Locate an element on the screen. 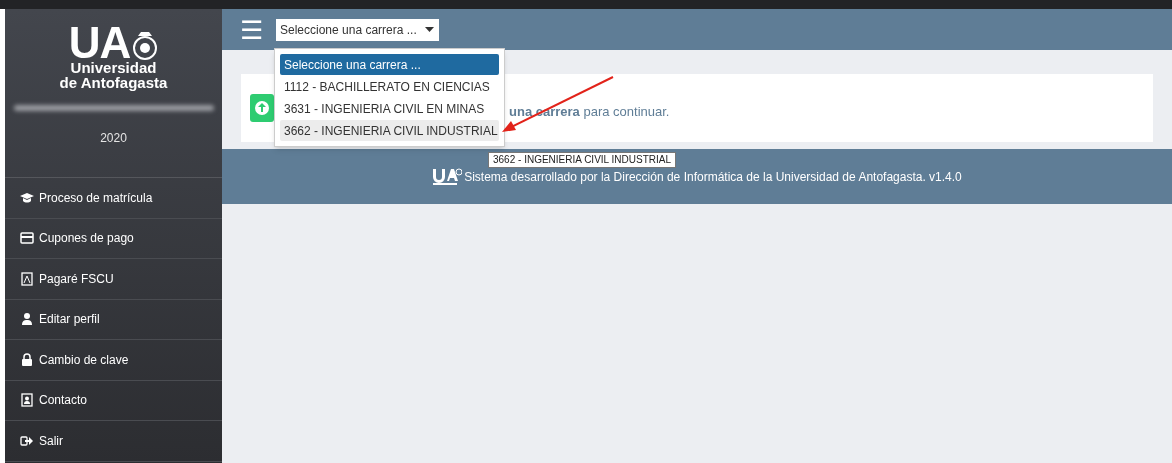 The image size is (1172, 463). year-label: 2020 is located at coordinates (113, 138).